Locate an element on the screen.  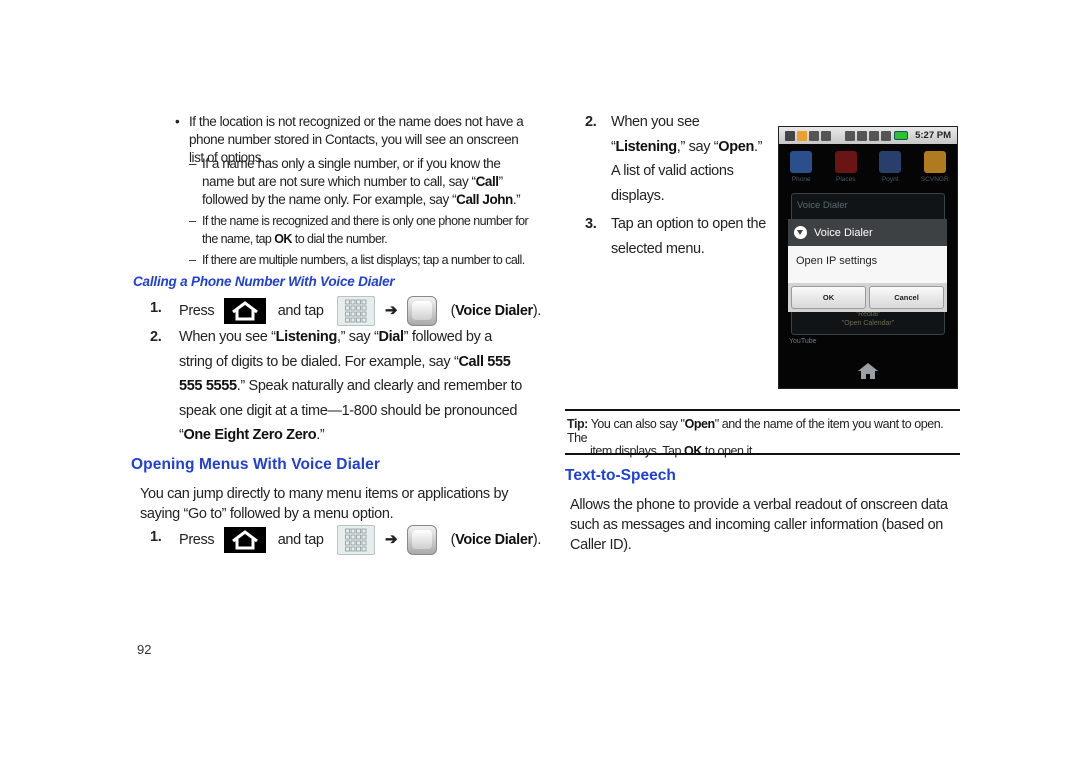
step-1-opening: 1. Press and tap ➔ (Voice Dialer). is located at coordinates (345, 540).